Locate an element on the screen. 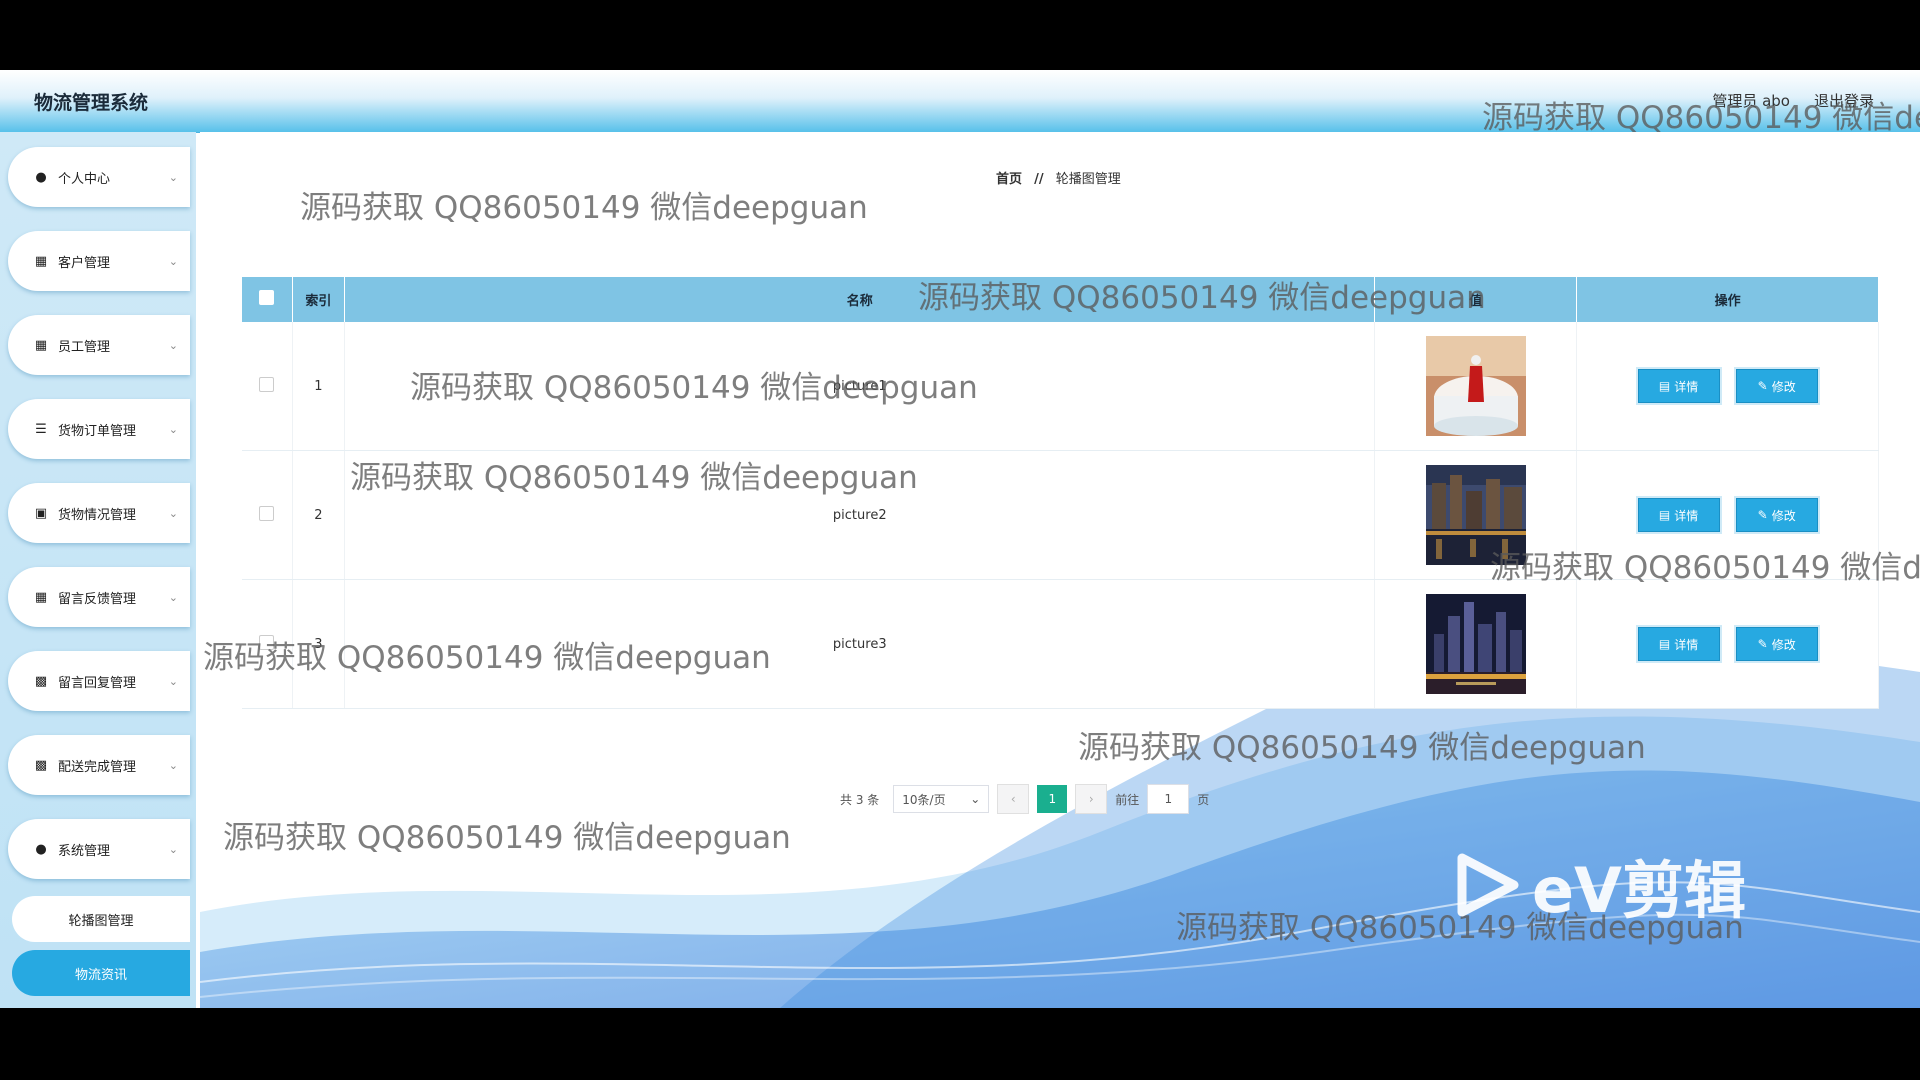 The image size is (1920, 1080). select-all-cell is located at coordinates (267, 299).